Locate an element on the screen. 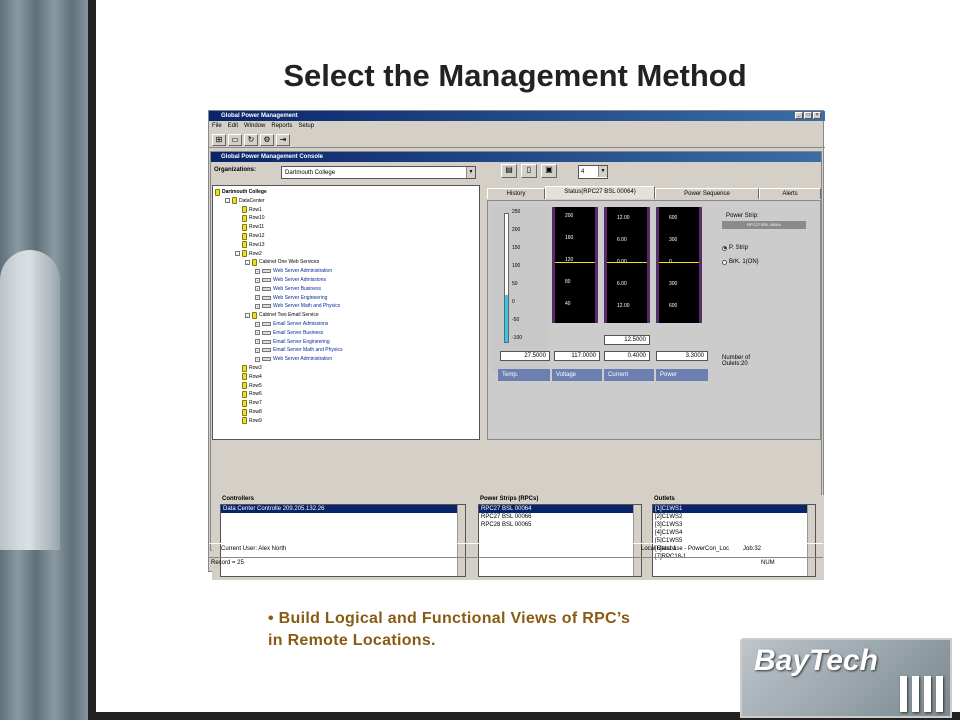  record-count: Record = 25 is located at coordinates (227, 563).